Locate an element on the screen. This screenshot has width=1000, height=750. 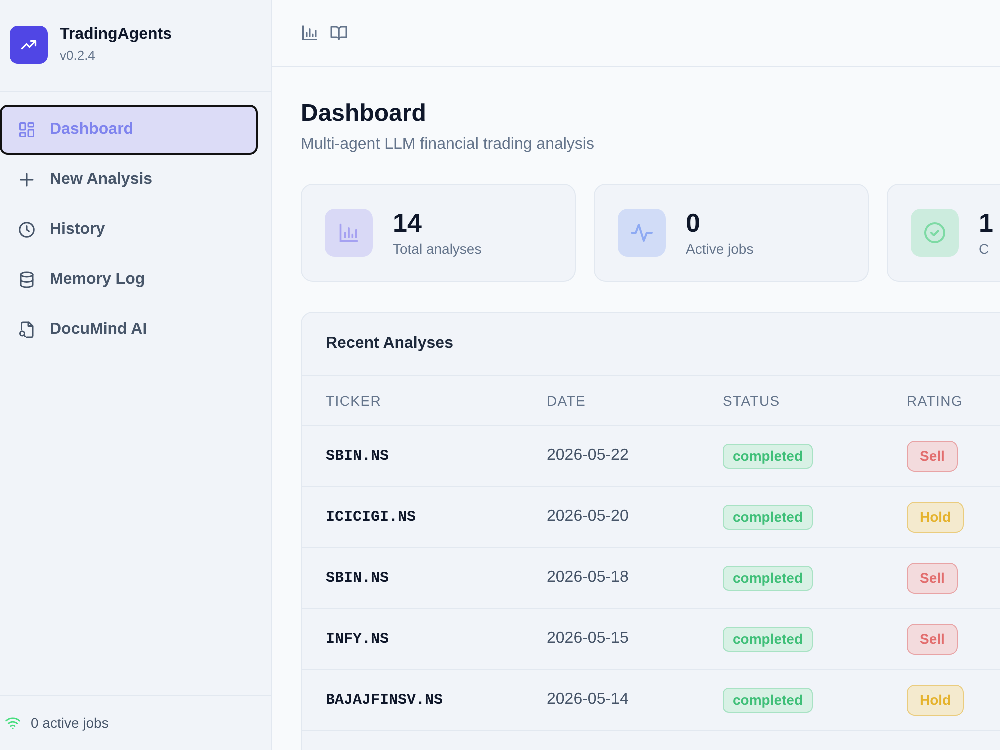
card-title: Recent Analyses is located at coordinates (390, 344).